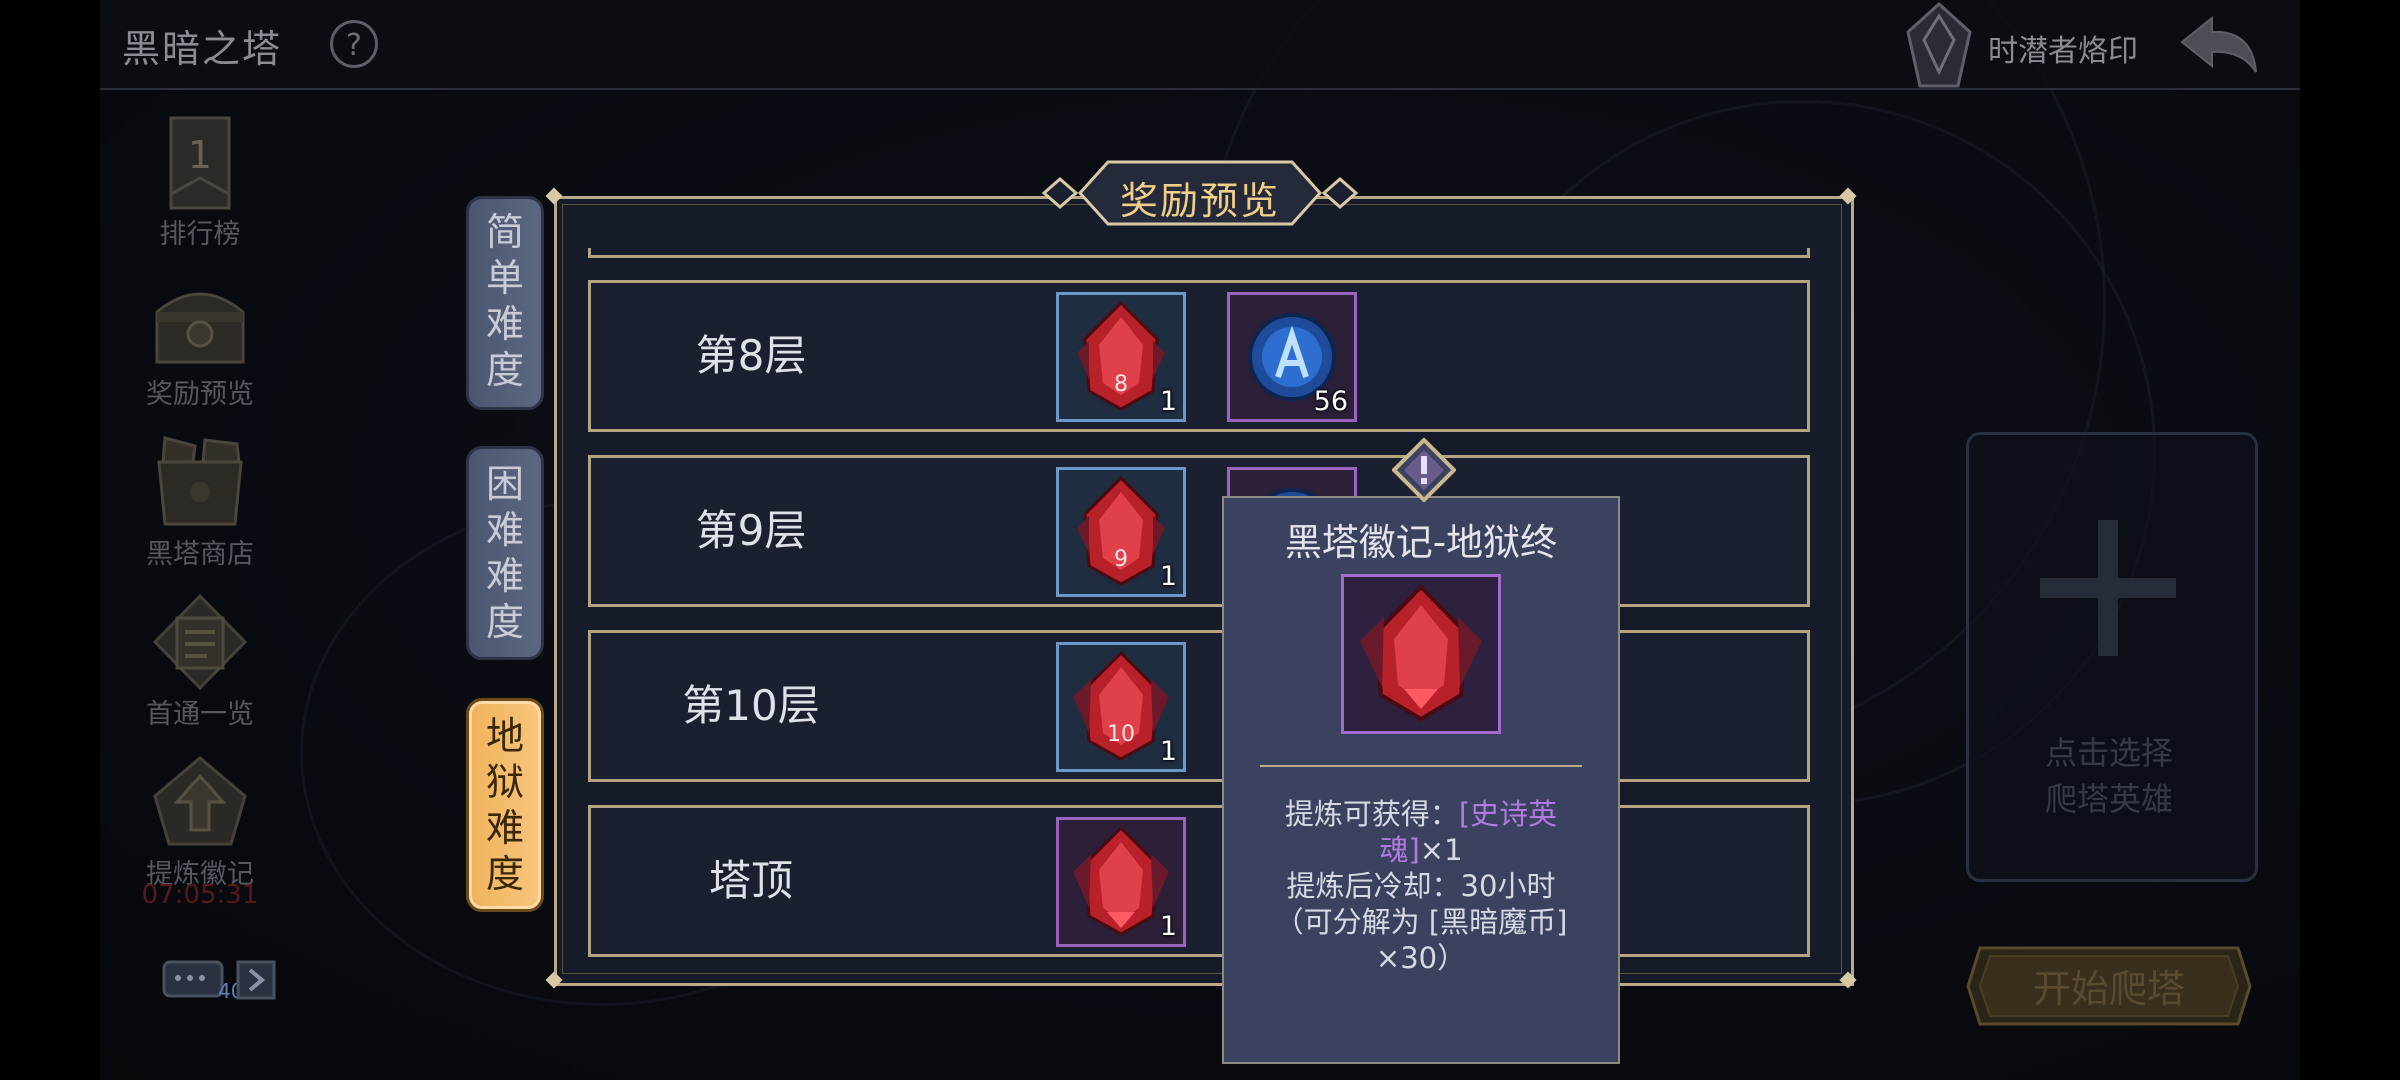  What do you see at coordinates (1421, 766) in the screenshot?
I see `tooltip-divider` at bounding box center [1421, 766].